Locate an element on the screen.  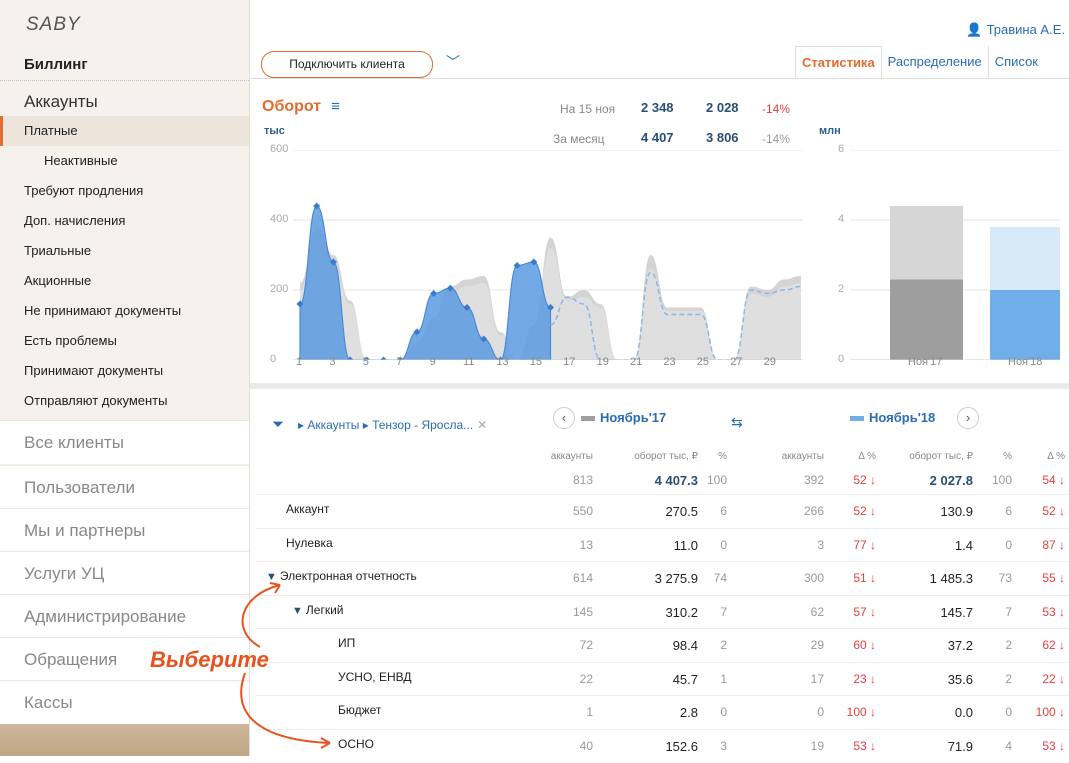
total-cell: 4 407.3 is located at coordinates (676, 480).